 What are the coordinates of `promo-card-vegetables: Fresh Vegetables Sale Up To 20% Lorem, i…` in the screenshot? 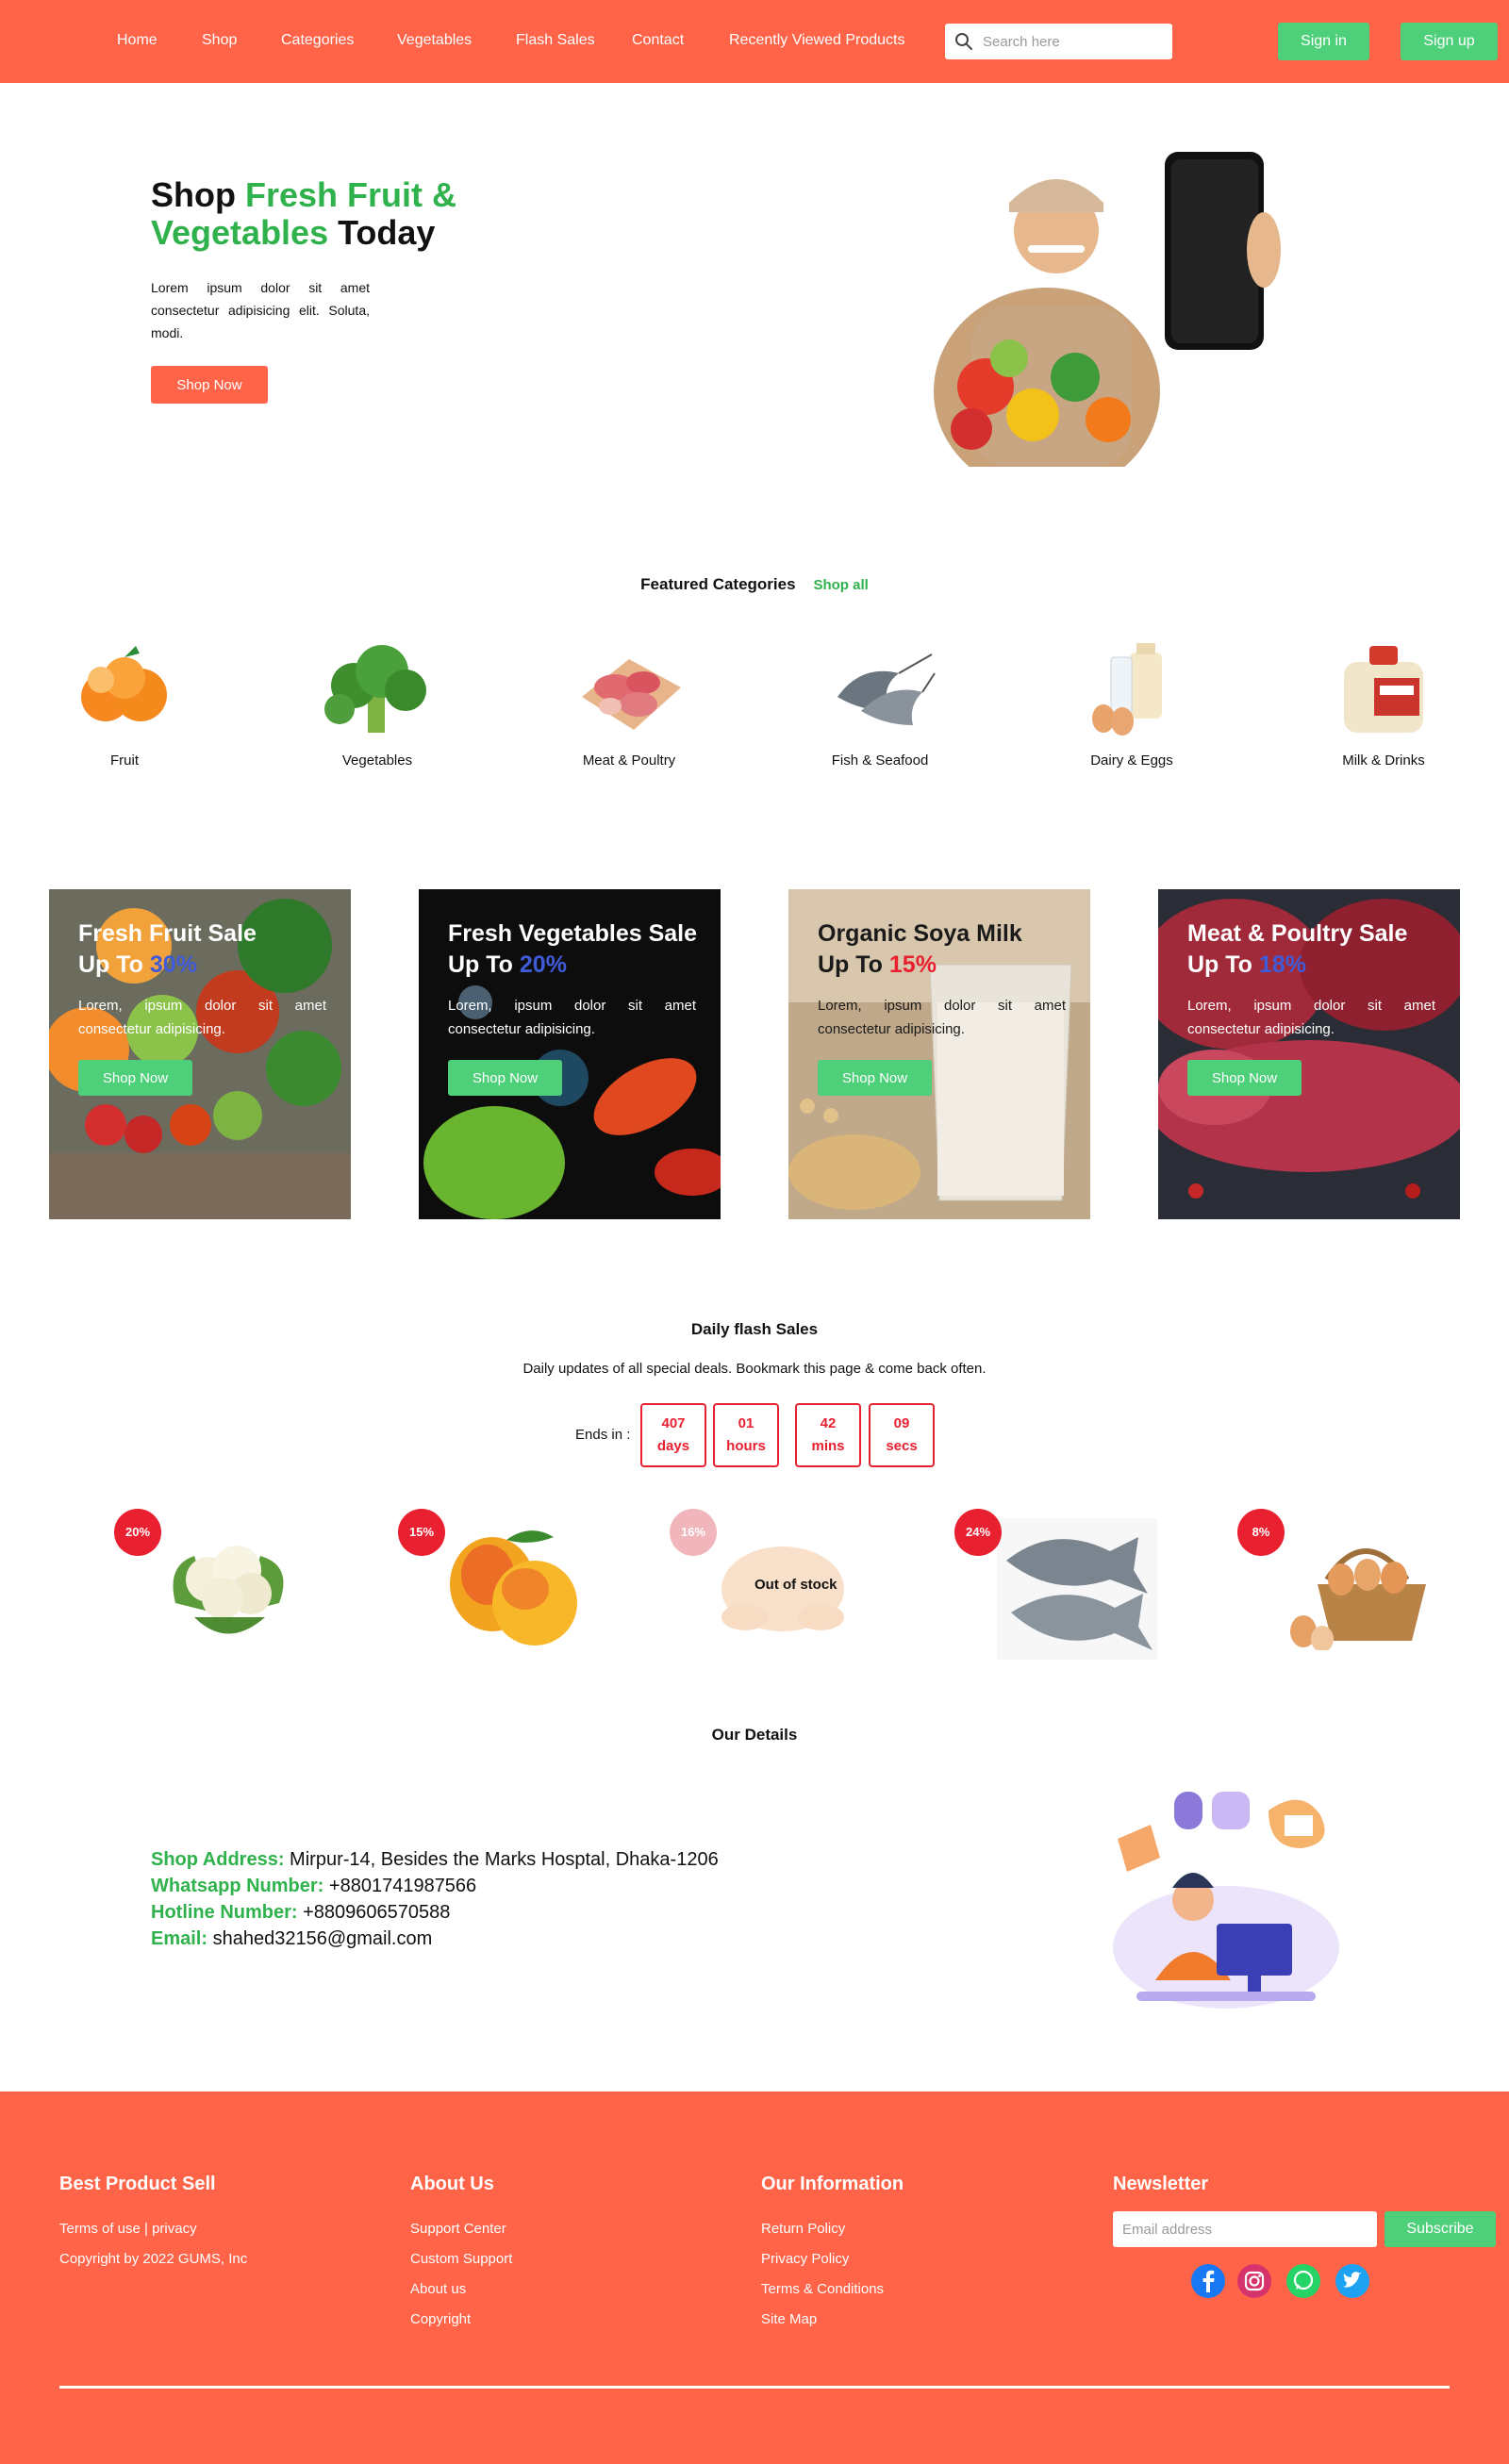 It's located at (570, 1054).